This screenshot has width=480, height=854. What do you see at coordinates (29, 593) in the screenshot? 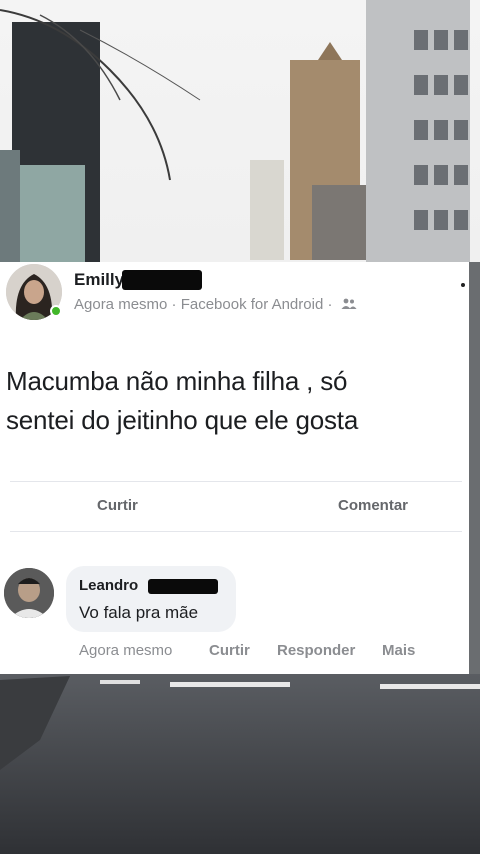
I see `comment-author-avatar` at bounding box center [29, 593].